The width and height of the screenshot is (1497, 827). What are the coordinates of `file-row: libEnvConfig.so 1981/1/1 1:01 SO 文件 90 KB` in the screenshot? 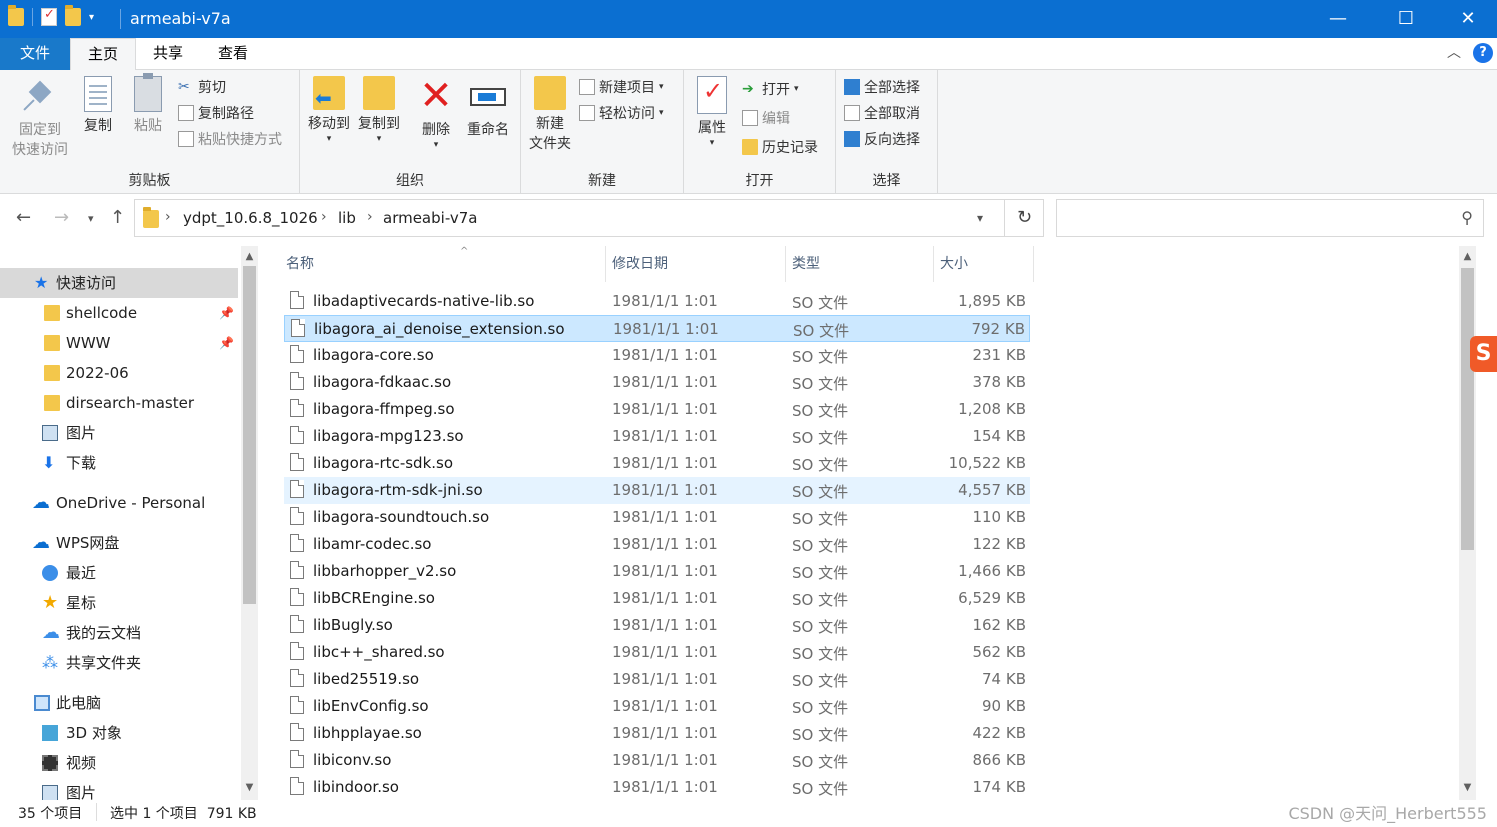 It's located at (657, 706).